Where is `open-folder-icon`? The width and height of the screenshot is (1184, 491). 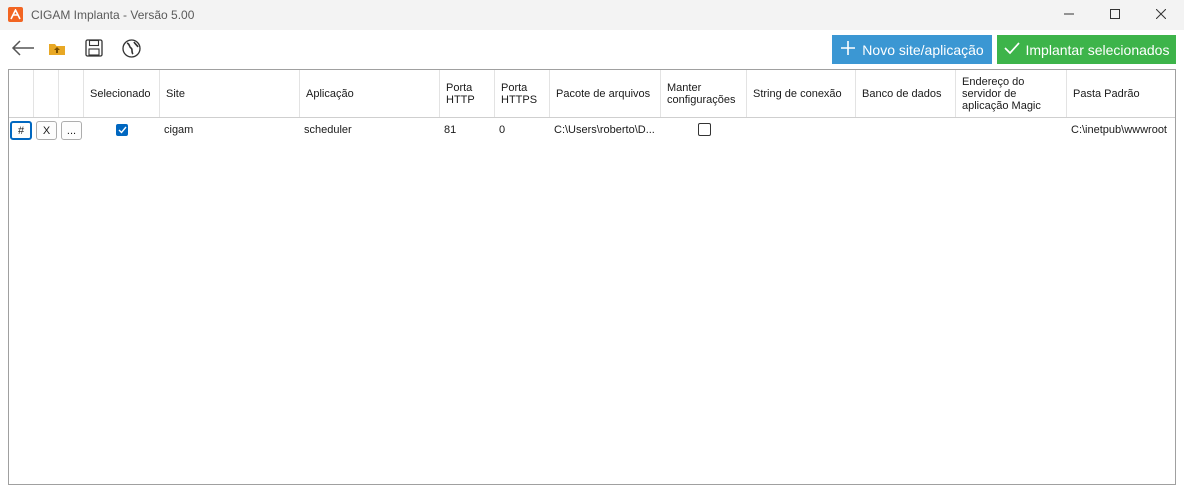
open-folder-icon is located at coordinates (57, 48).